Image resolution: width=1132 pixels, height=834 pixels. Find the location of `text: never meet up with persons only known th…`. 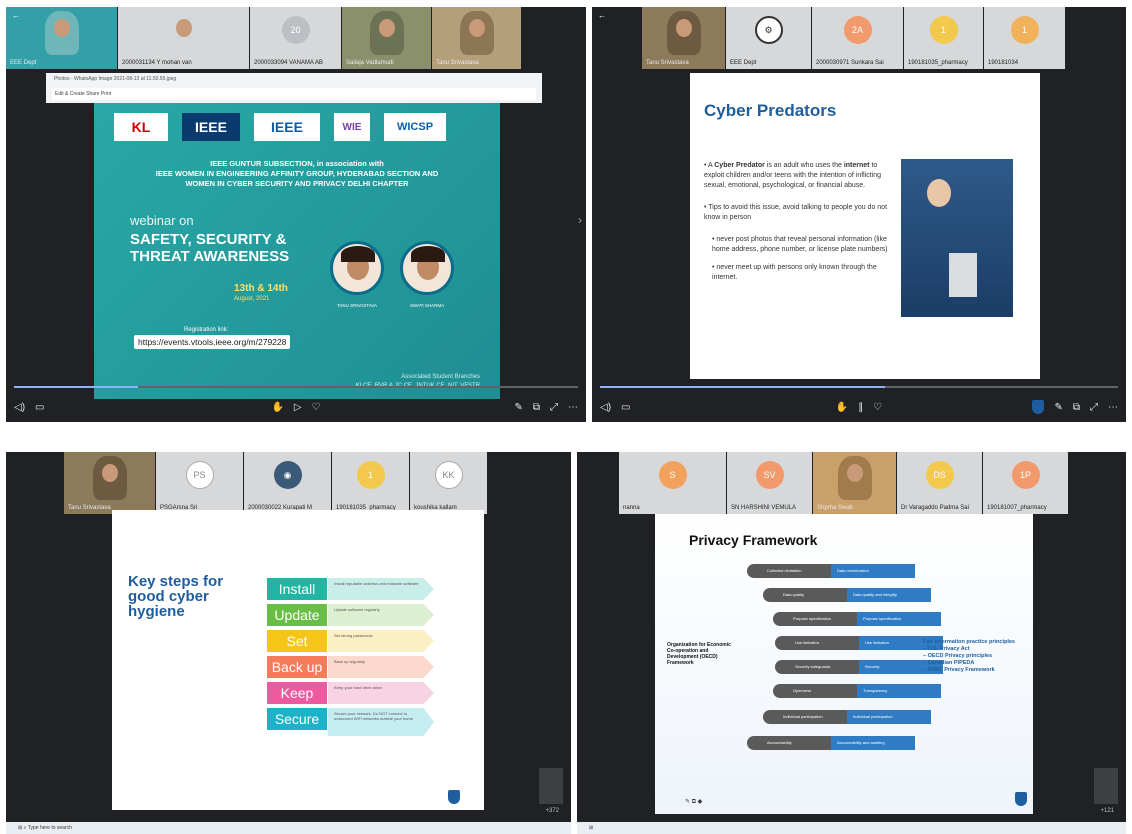

text: never meet up with persons only known th… is located at coordinates (794, 272).